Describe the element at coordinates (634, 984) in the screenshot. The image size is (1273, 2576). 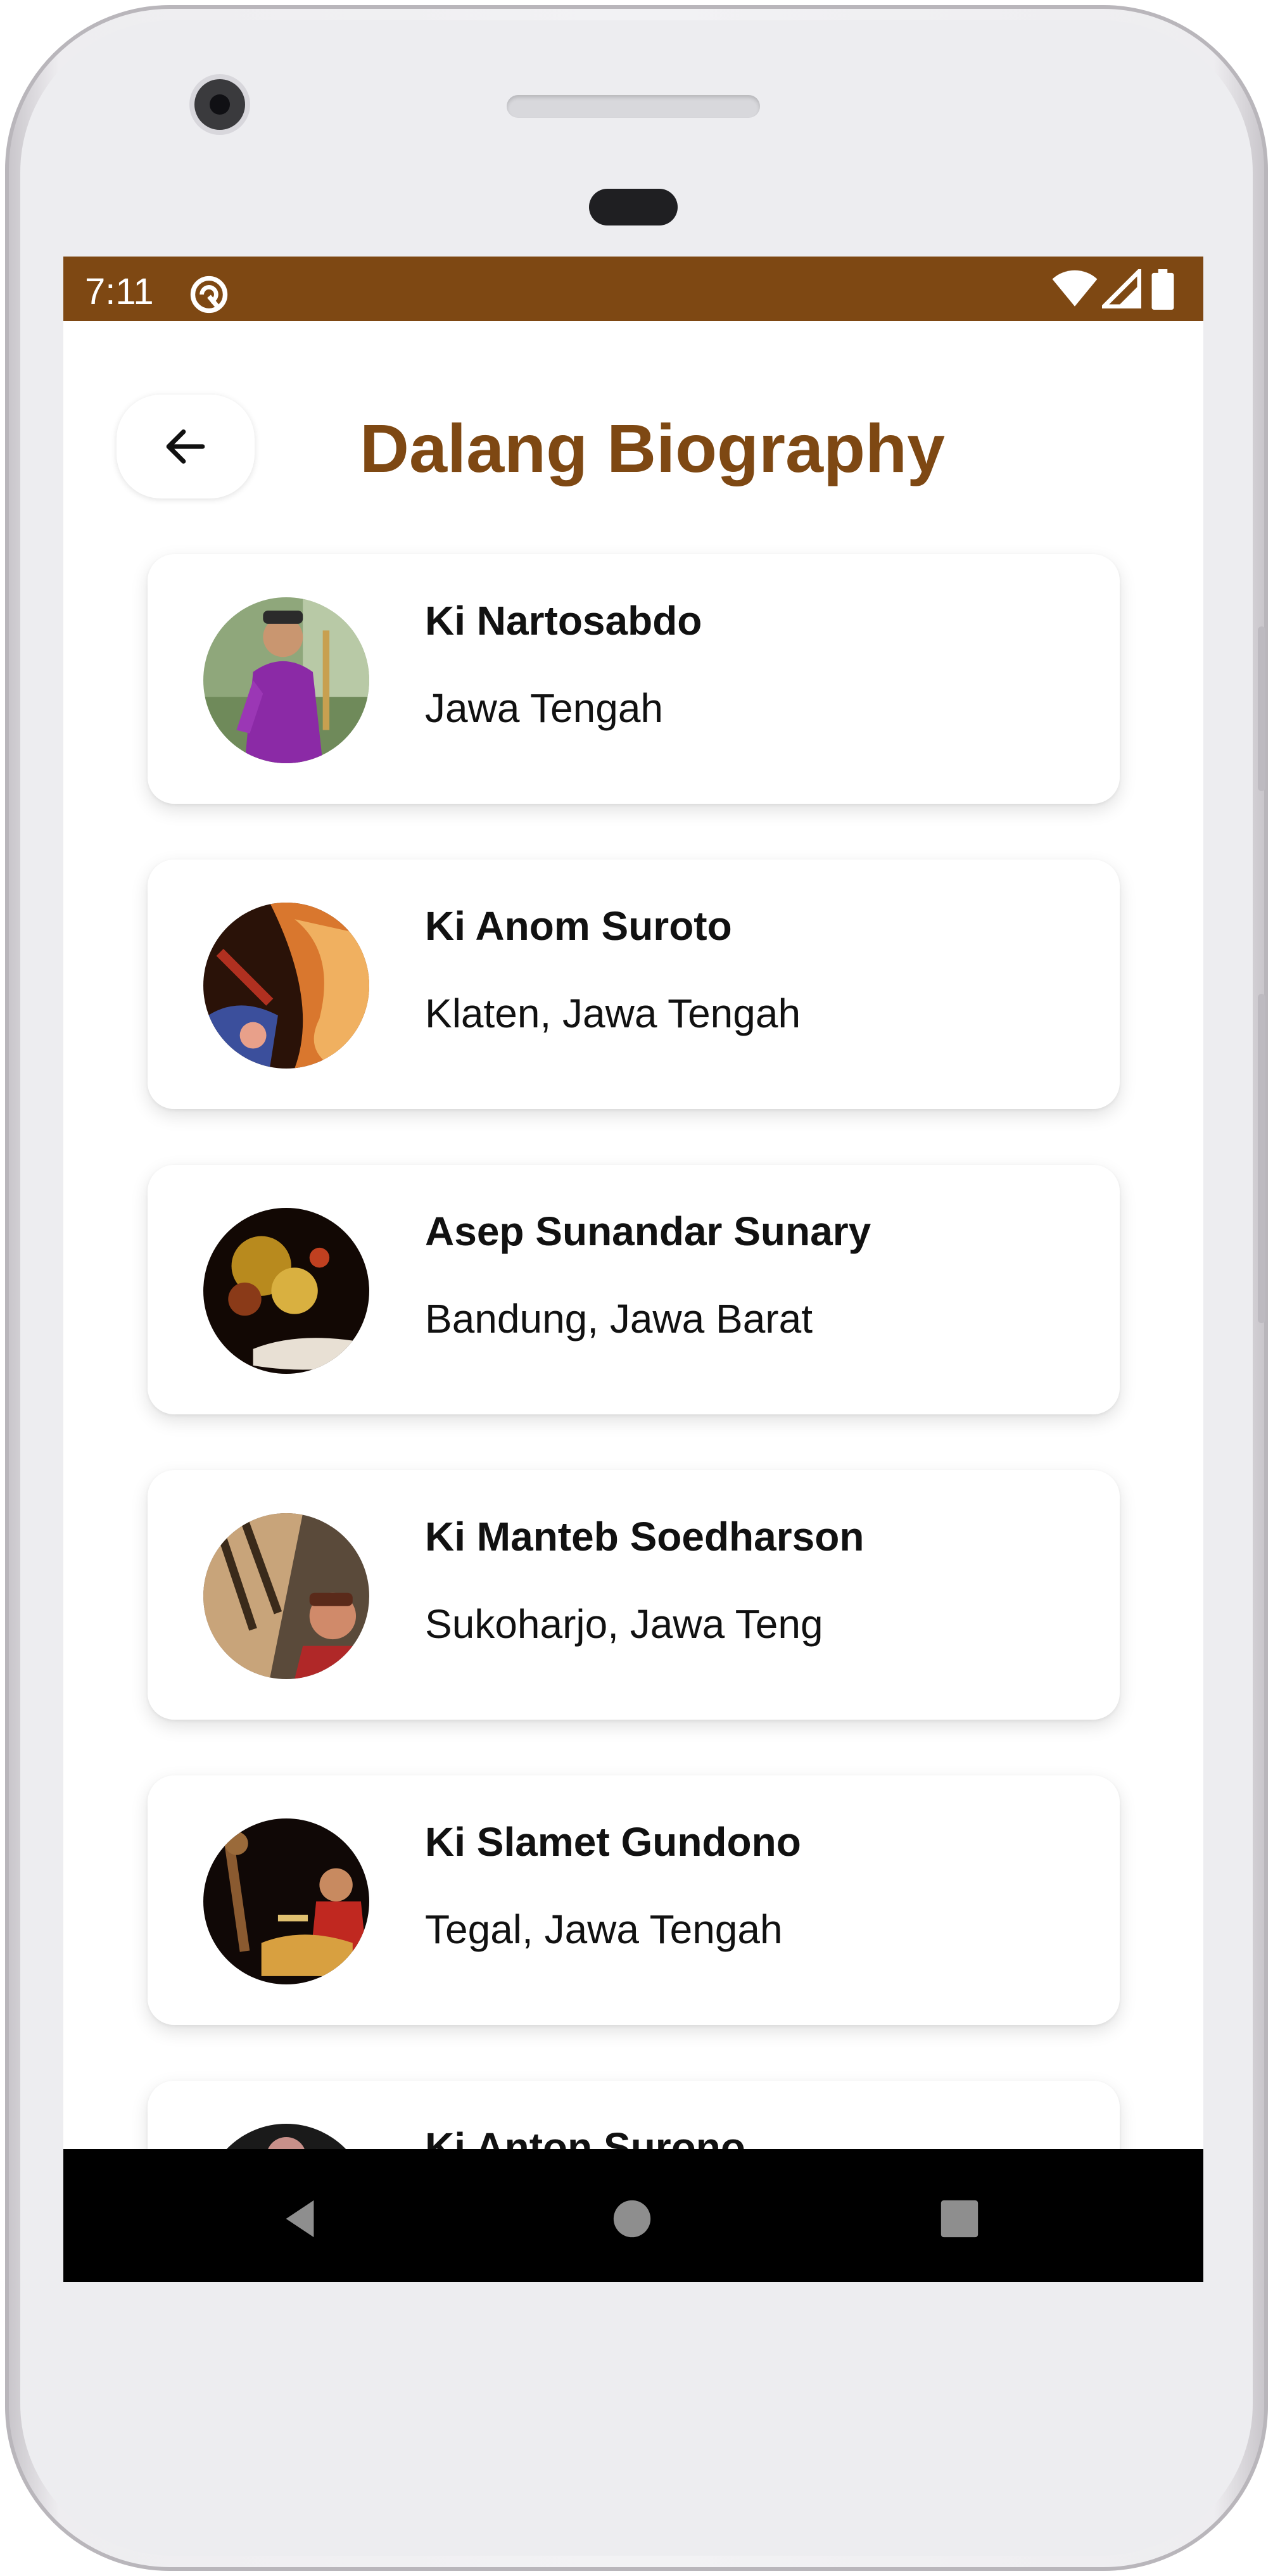
I see `dalang-card: Ki Anom Suroto Klaten, Jawa Tengah` at that location.